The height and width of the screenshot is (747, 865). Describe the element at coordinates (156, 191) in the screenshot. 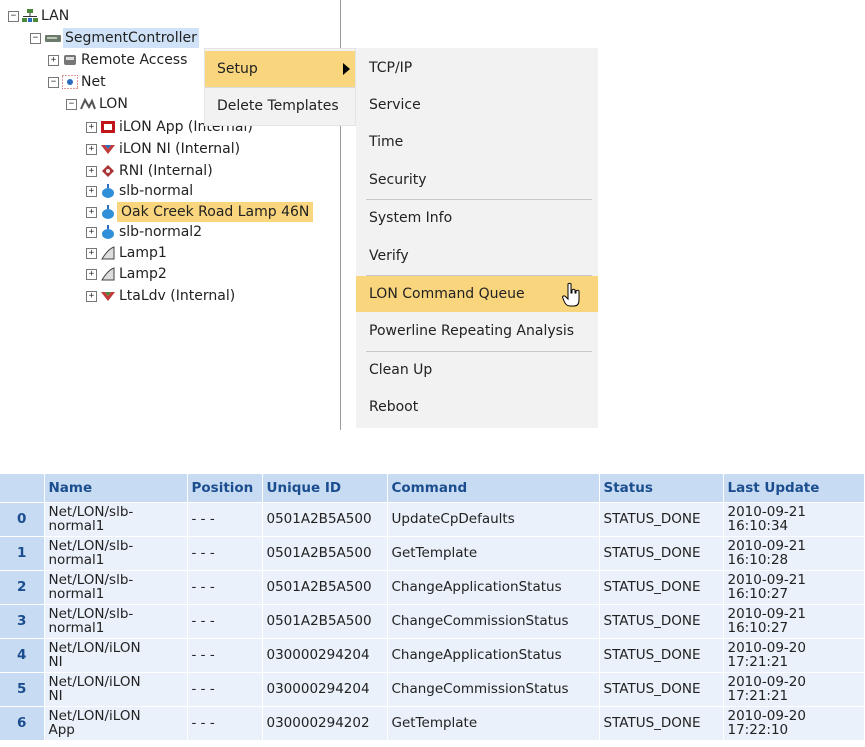

I see `tree-label: slb-normal` at that location.